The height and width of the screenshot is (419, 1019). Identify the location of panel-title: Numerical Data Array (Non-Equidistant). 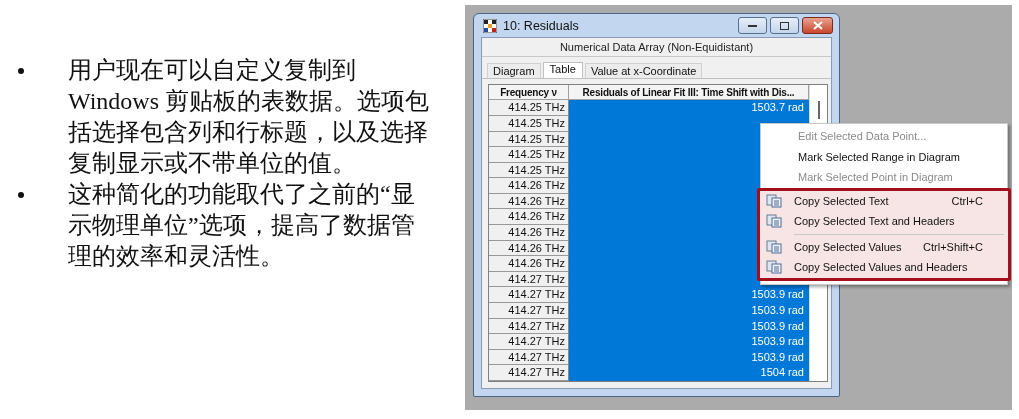
(656, 48).